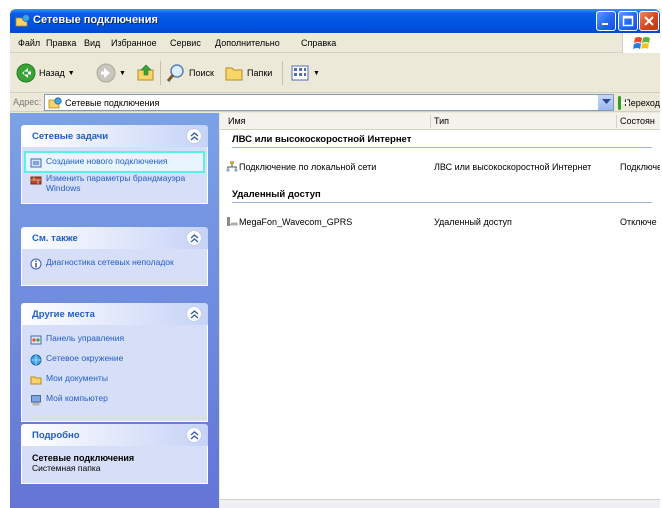  Describe the element at coordinates (300, 73) in the screenshot. I see `views-icon` at that location.